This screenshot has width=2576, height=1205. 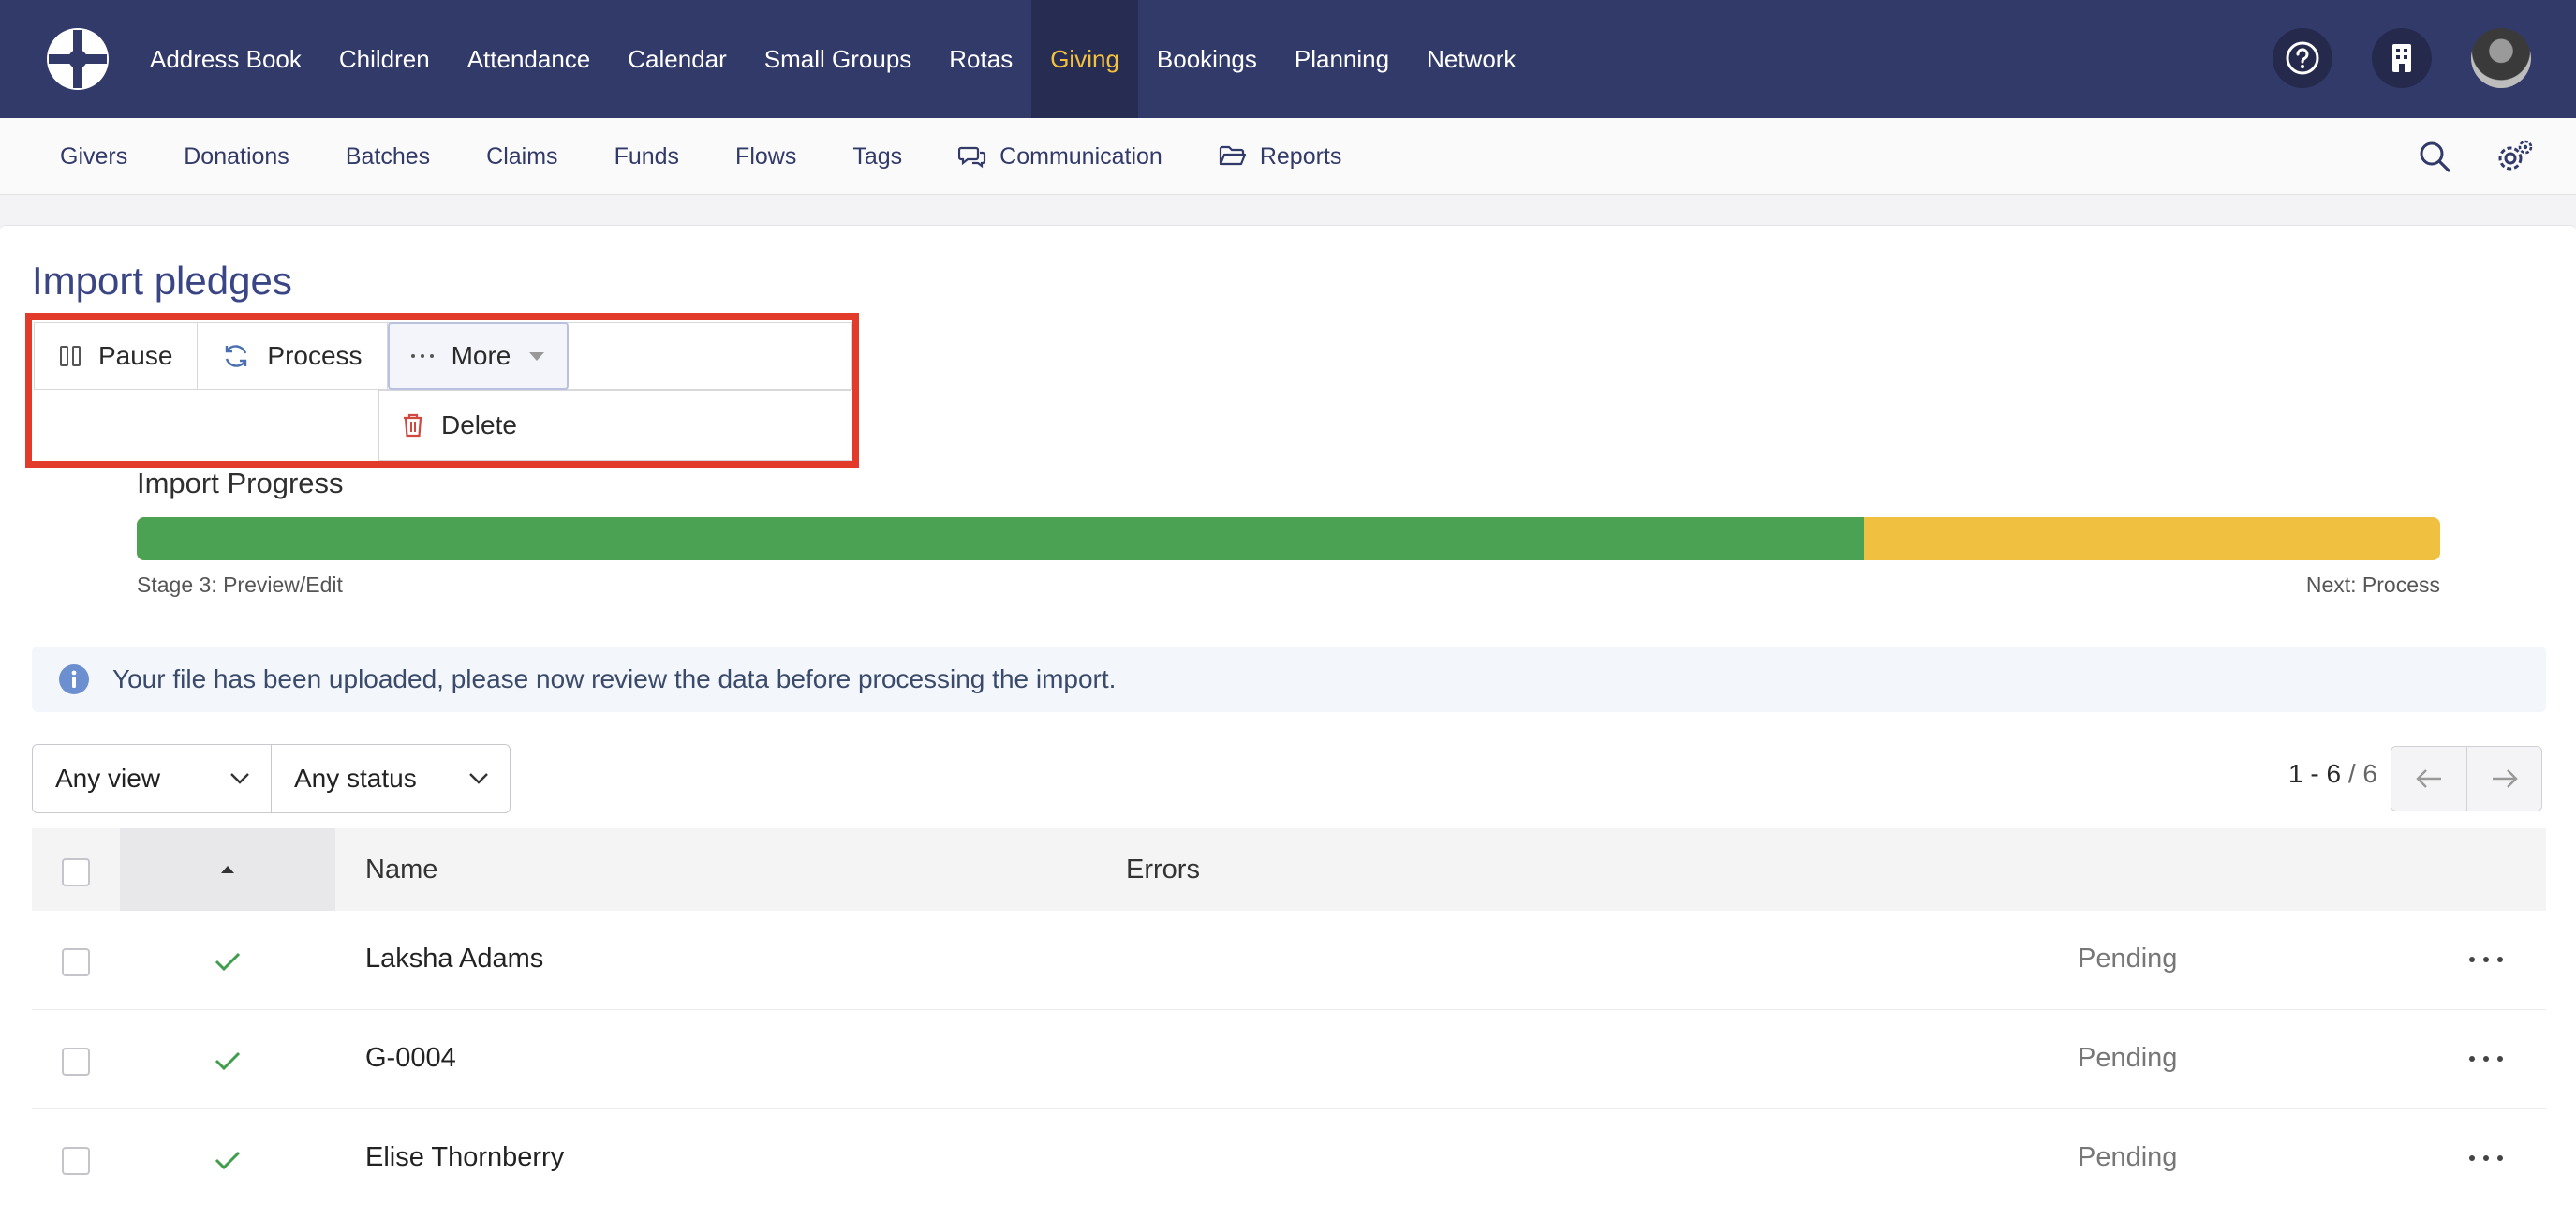 I want to click on status-filter-value: Any status, so click(x=355, y=778).